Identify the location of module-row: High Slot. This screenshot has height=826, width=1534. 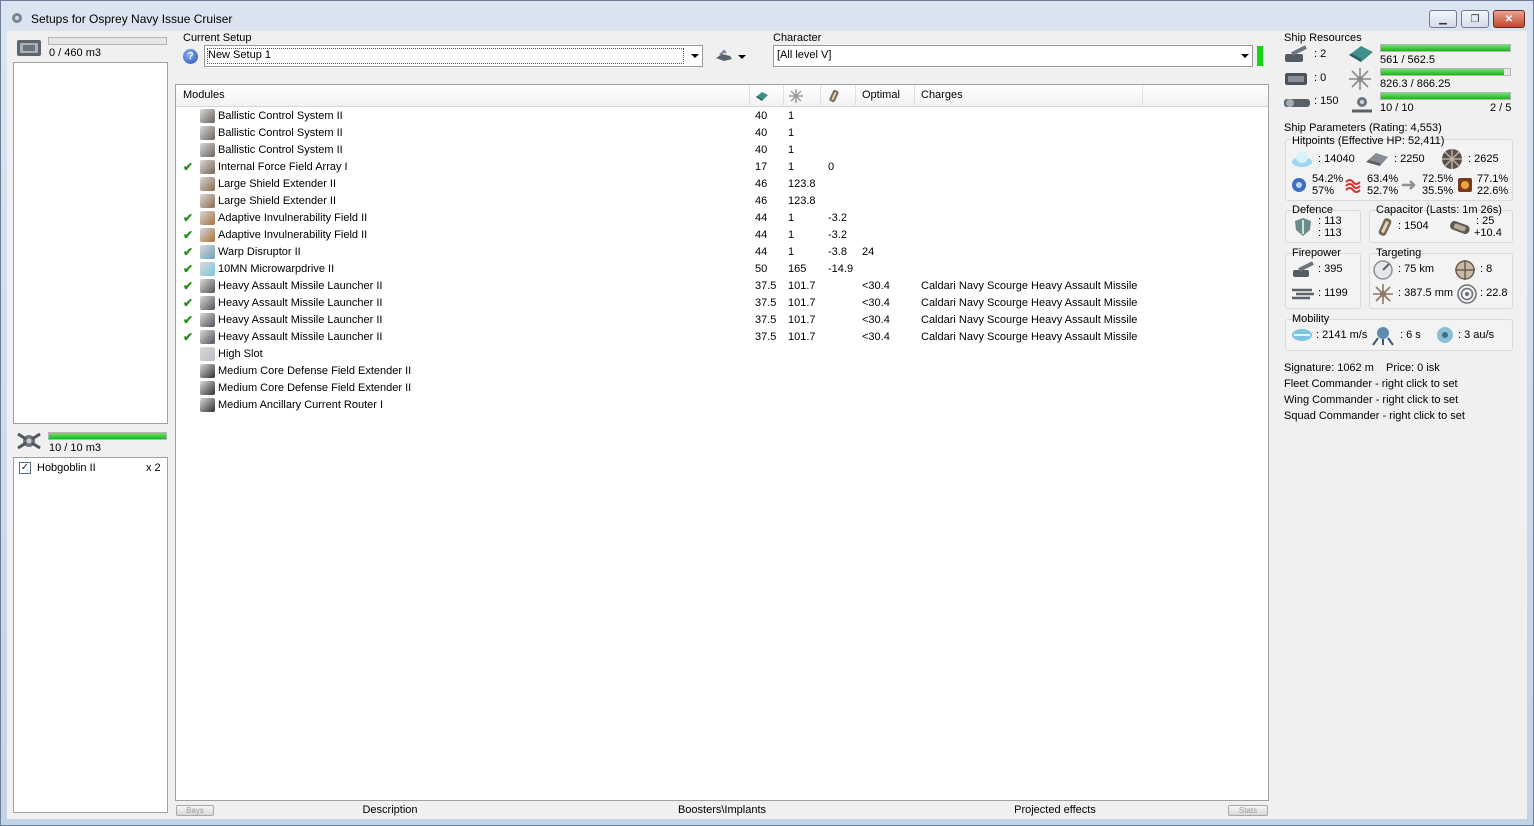
(722, 354).